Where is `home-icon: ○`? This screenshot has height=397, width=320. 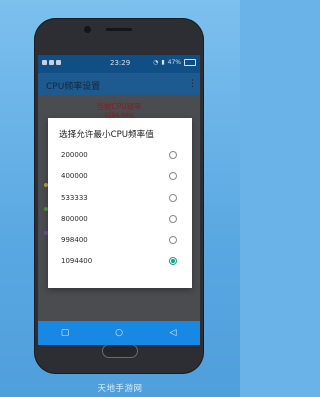
home-icon: ○ is located at coordinates (119, 333).